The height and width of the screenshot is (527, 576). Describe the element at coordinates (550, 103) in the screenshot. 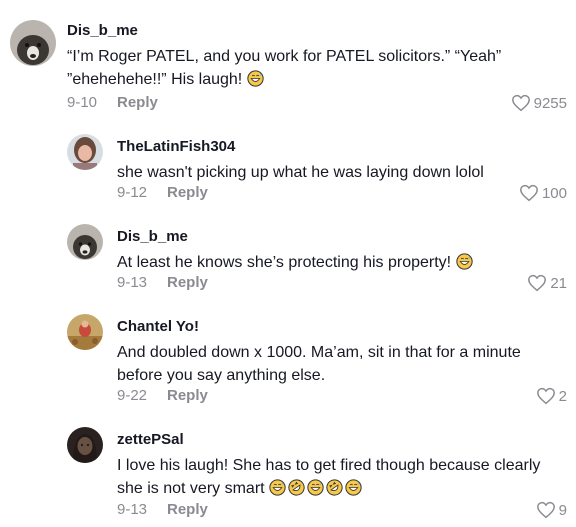

I see `like-count: 9255` at that location.